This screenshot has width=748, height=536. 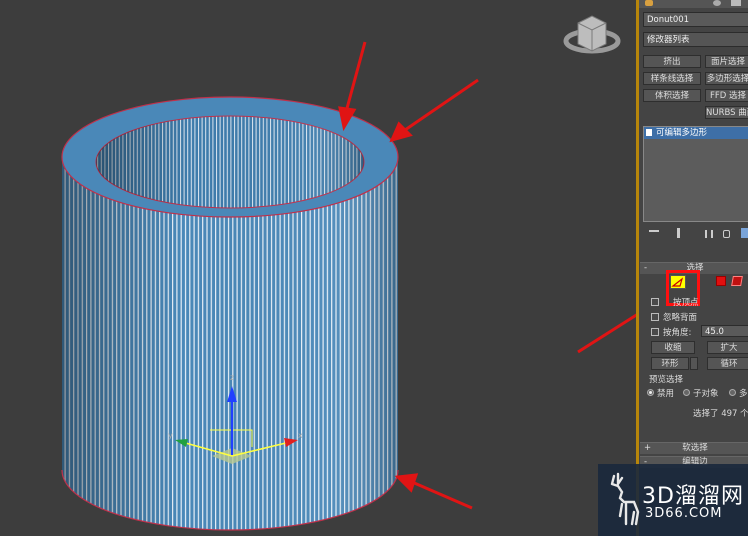 What do you see at coordinates (606, 333) in the screenshot?
I see `arrow-vertex-button` at bounding box center [606, 333].